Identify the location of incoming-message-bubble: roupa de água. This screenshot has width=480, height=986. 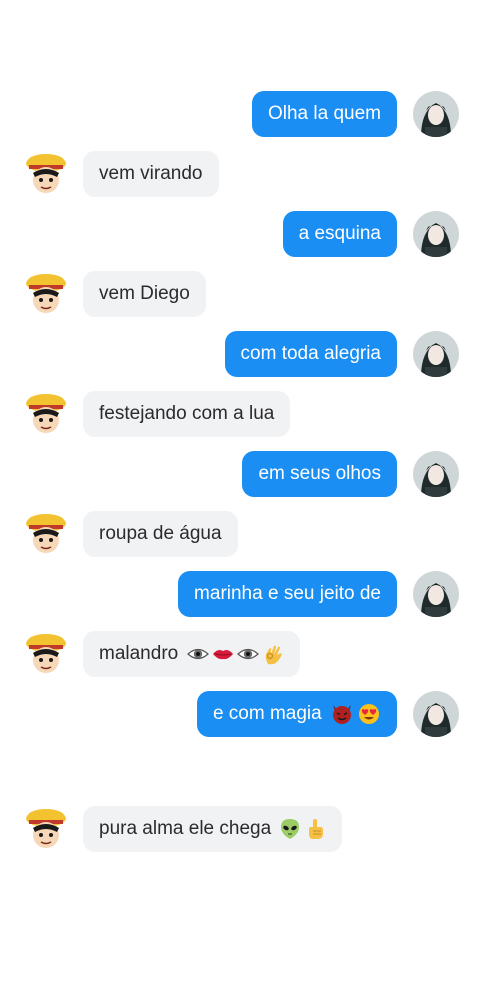
(160, 534).